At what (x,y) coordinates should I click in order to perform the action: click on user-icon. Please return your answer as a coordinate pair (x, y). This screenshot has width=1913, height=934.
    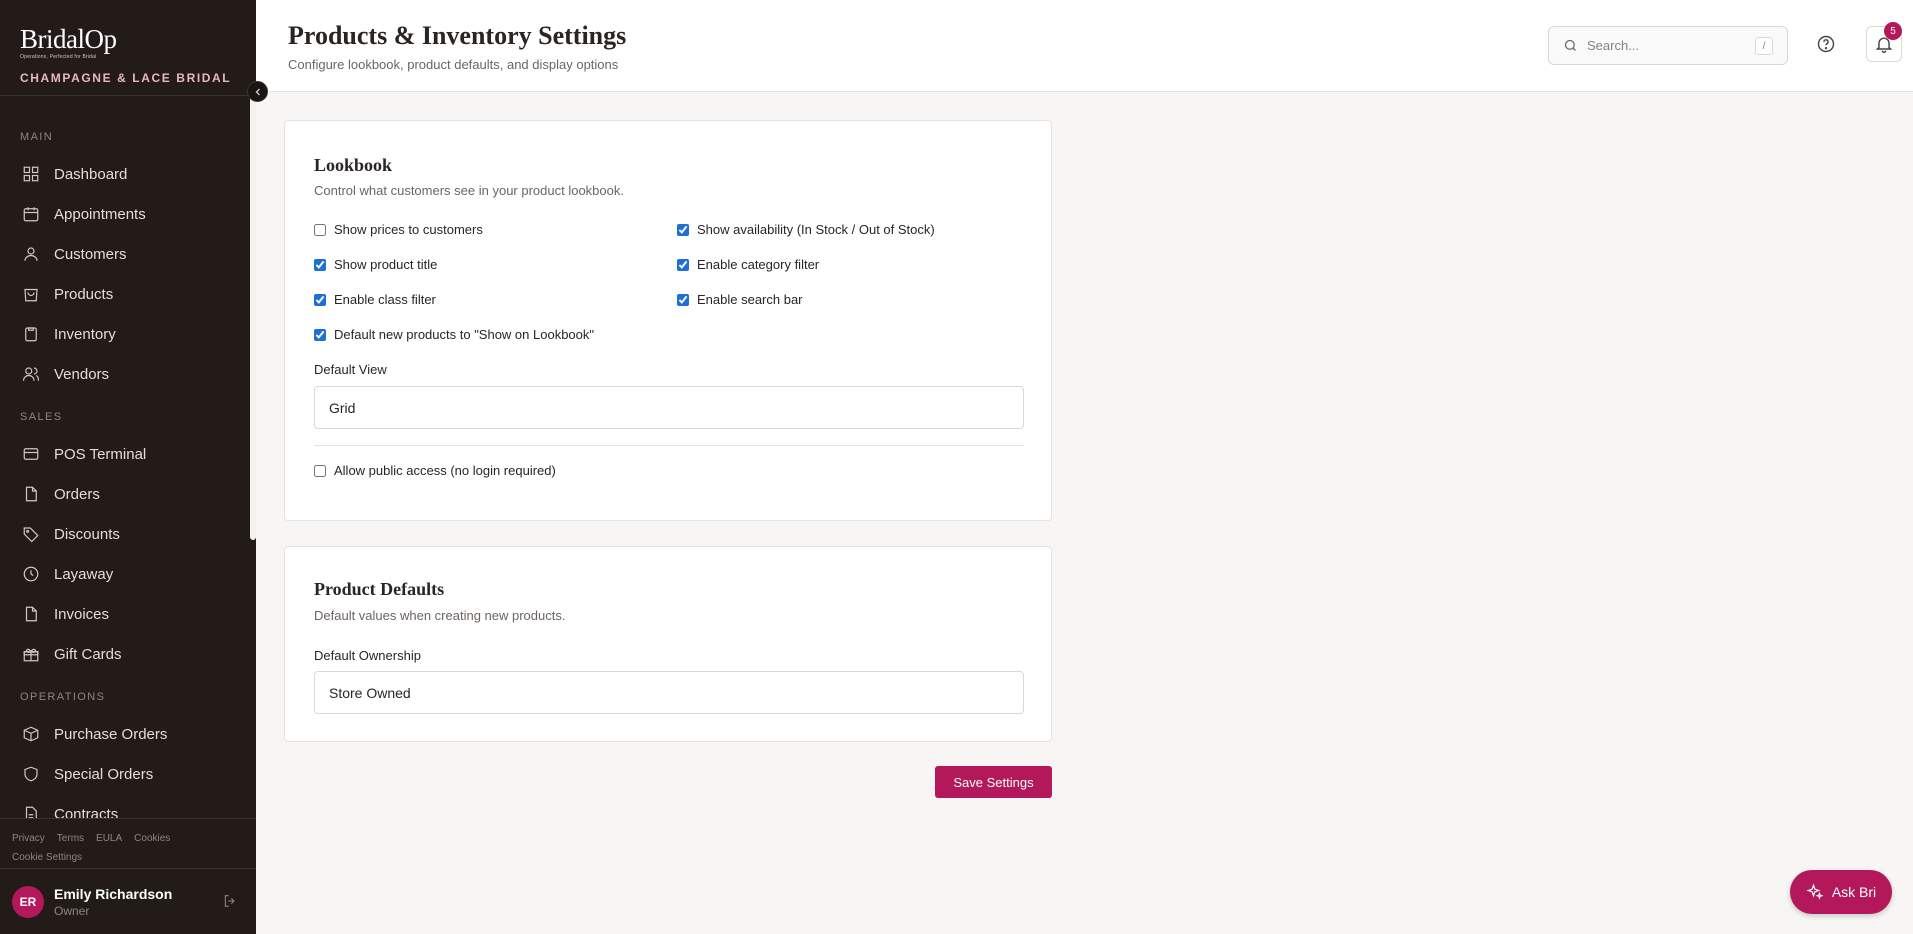
    Looking at the image, I should click on (31, 254).